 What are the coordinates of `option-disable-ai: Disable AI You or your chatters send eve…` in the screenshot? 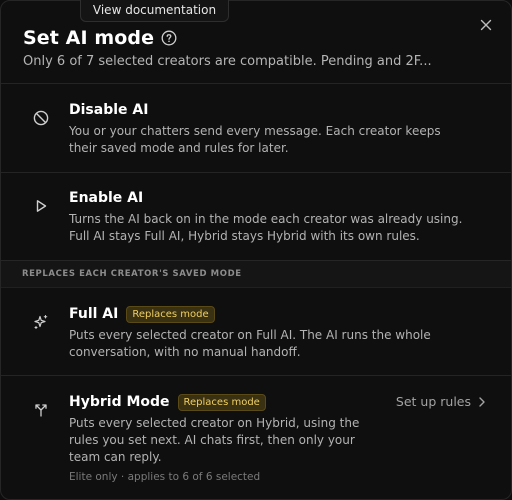 It's located at (256, 128).